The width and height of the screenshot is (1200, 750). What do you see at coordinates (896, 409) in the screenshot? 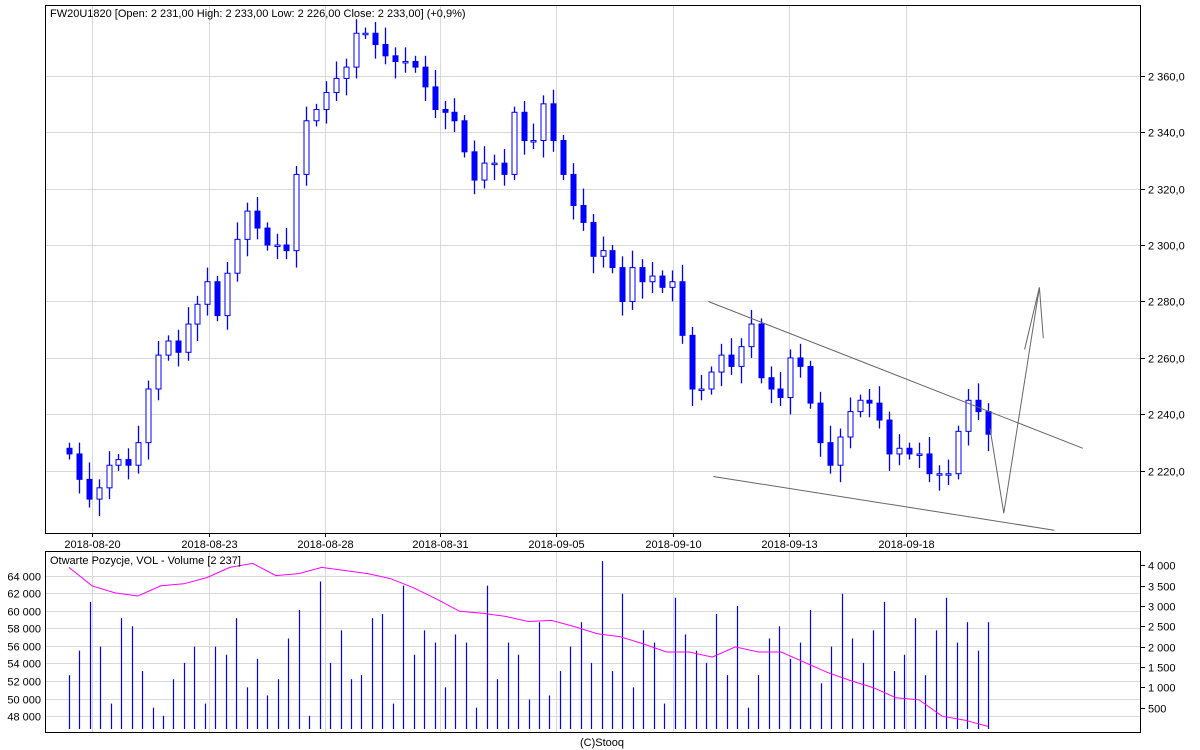
I see `drawings` at bounding box center [896, 409].